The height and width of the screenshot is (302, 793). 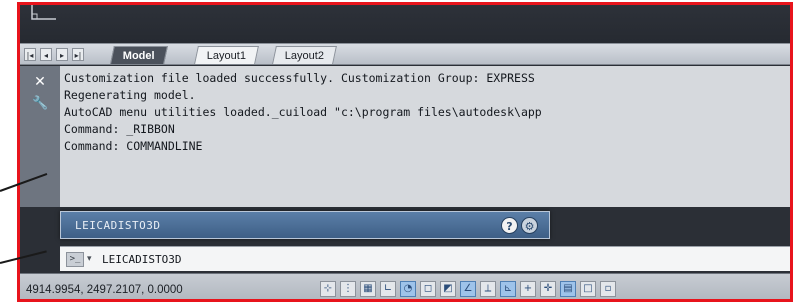 I want to click on tab-layout2-label: Layout2, so click(x=304, y=56).